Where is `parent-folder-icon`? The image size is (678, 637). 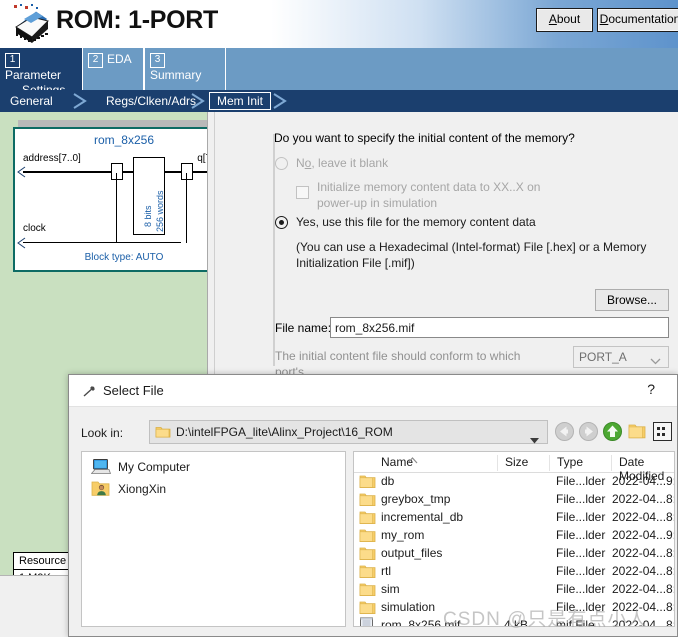 parent-folder-icon is located at coordinates (612, 434).